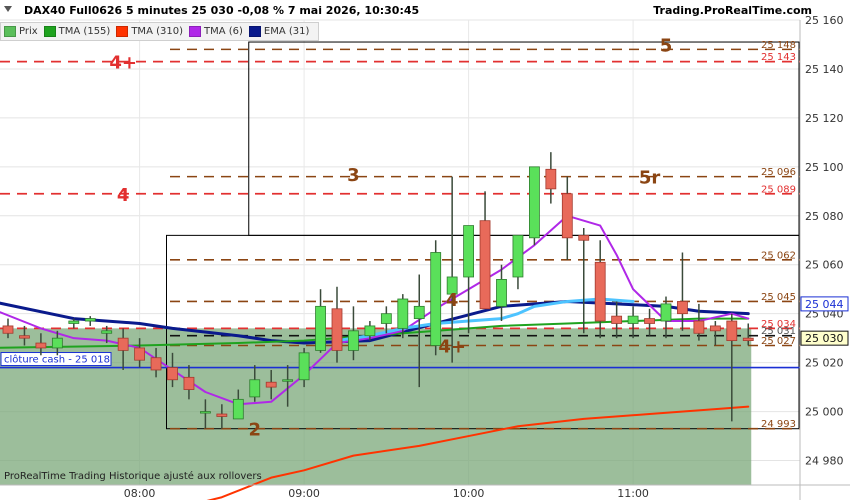  Describe the element at coordinates (778, 255) in the screenshot. I see `level-label: 25 062` at that location.